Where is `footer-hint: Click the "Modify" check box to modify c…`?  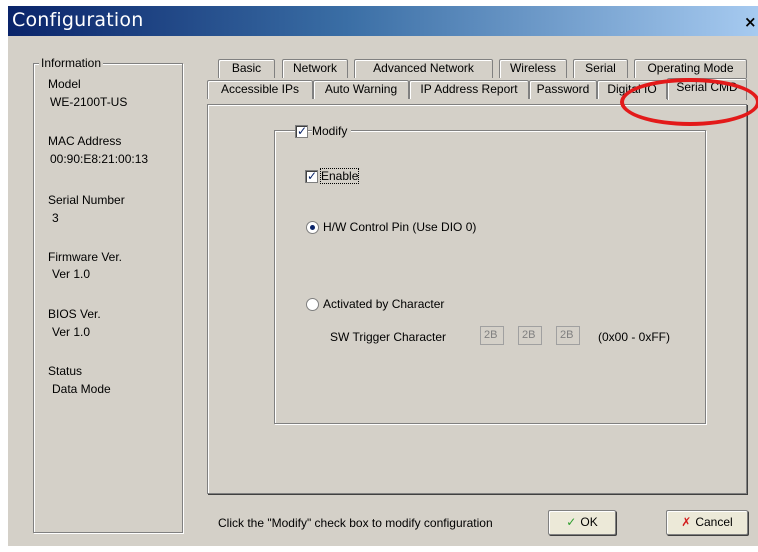
footer-hint: Click the "Modify" check box to modify c… is located at coordinates (355, 523).